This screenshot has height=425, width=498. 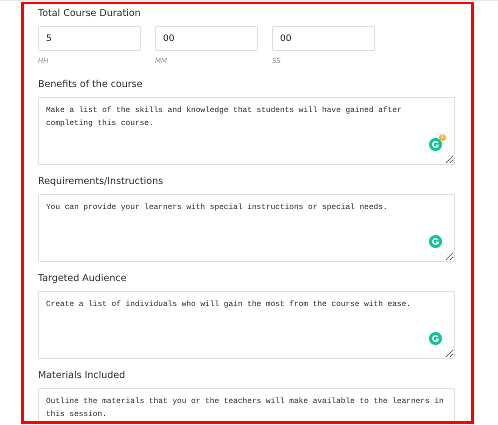 I want to click on field-label: Requirements/Instructions, so click(x=101, y=182).